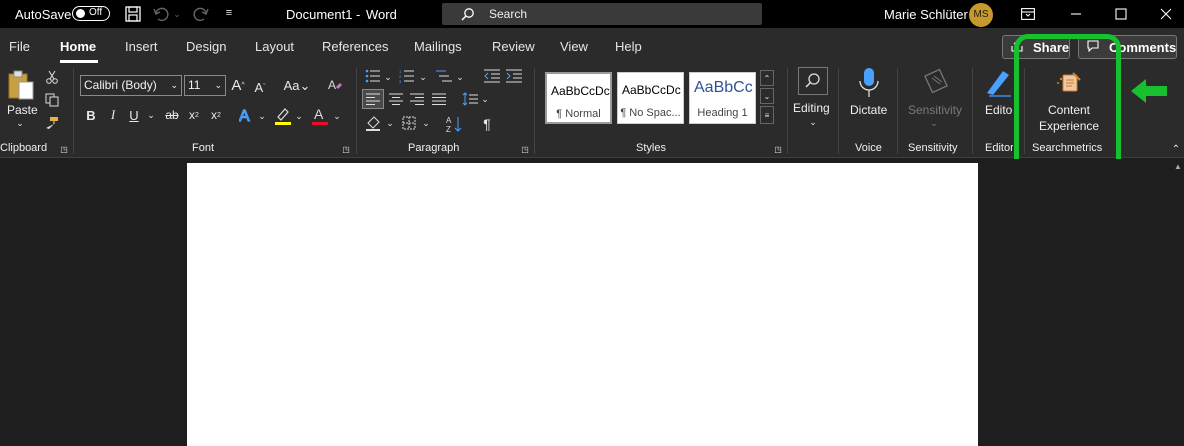 This screenshot has width=1184, height=446. I want to click on redo-icon, so click(201, 14).